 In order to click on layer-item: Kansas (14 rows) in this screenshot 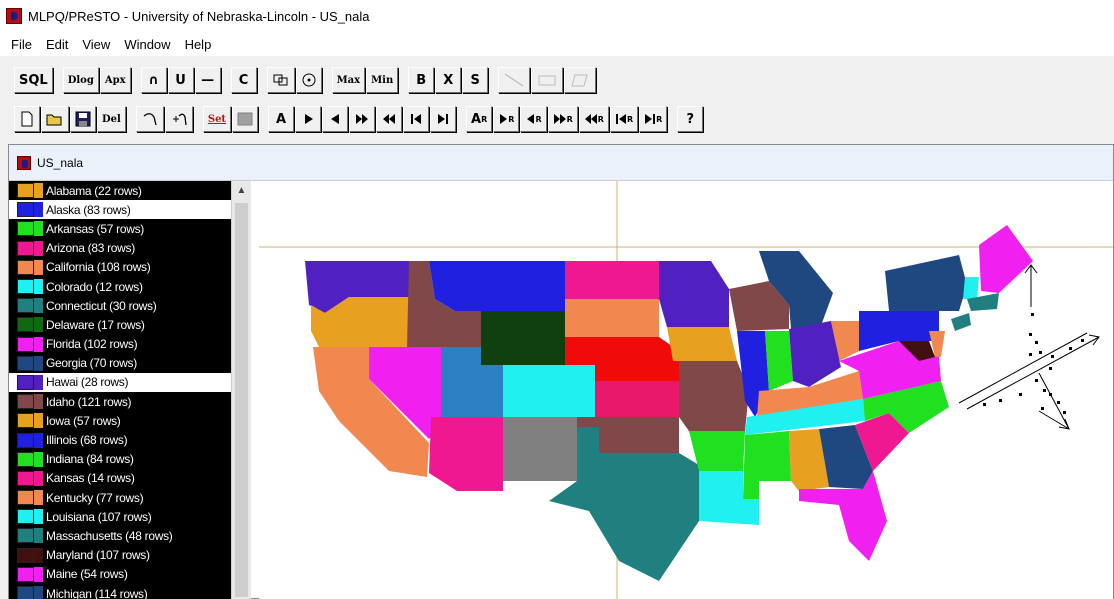, I will do `click(120, 478)`.